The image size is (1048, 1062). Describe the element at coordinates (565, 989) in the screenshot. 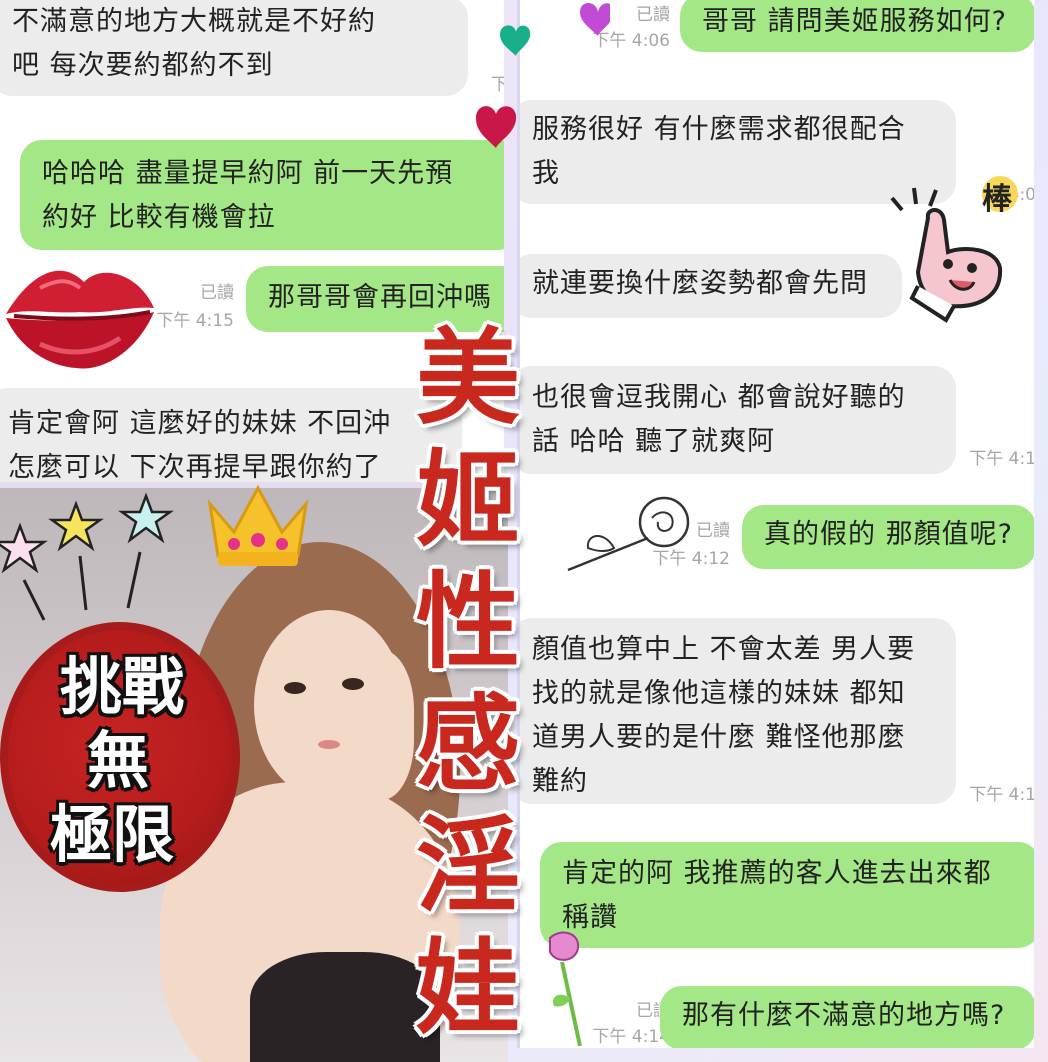

I see `pink-rose-sticker` at that location.